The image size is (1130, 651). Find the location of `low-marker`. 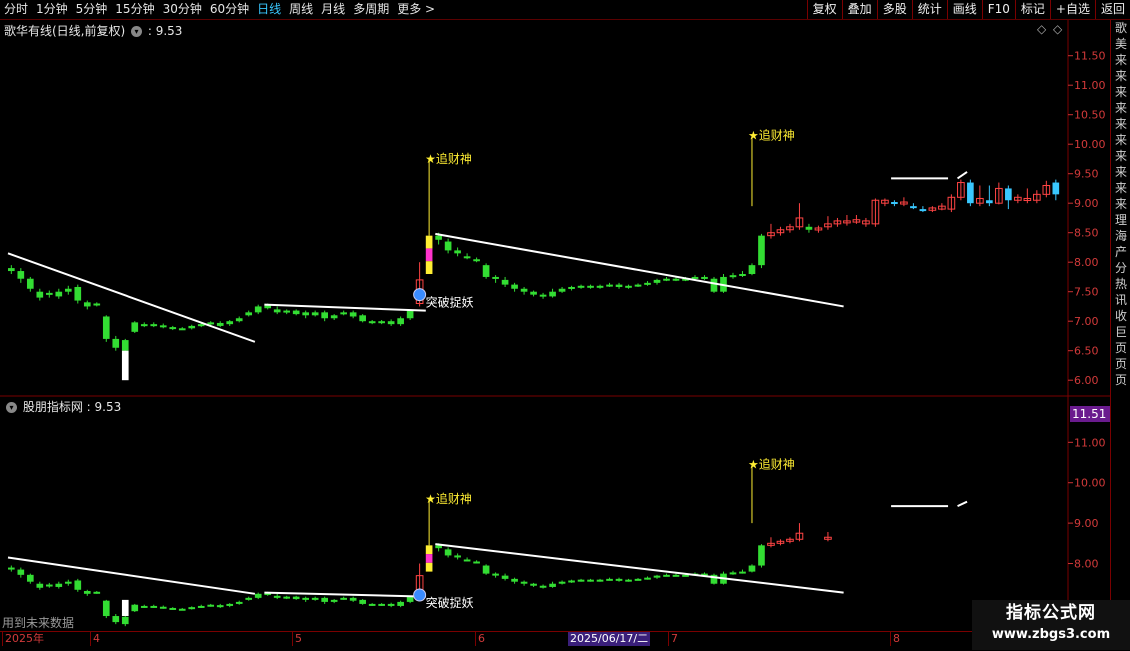

low-marker is located at coordinates (125, 365).